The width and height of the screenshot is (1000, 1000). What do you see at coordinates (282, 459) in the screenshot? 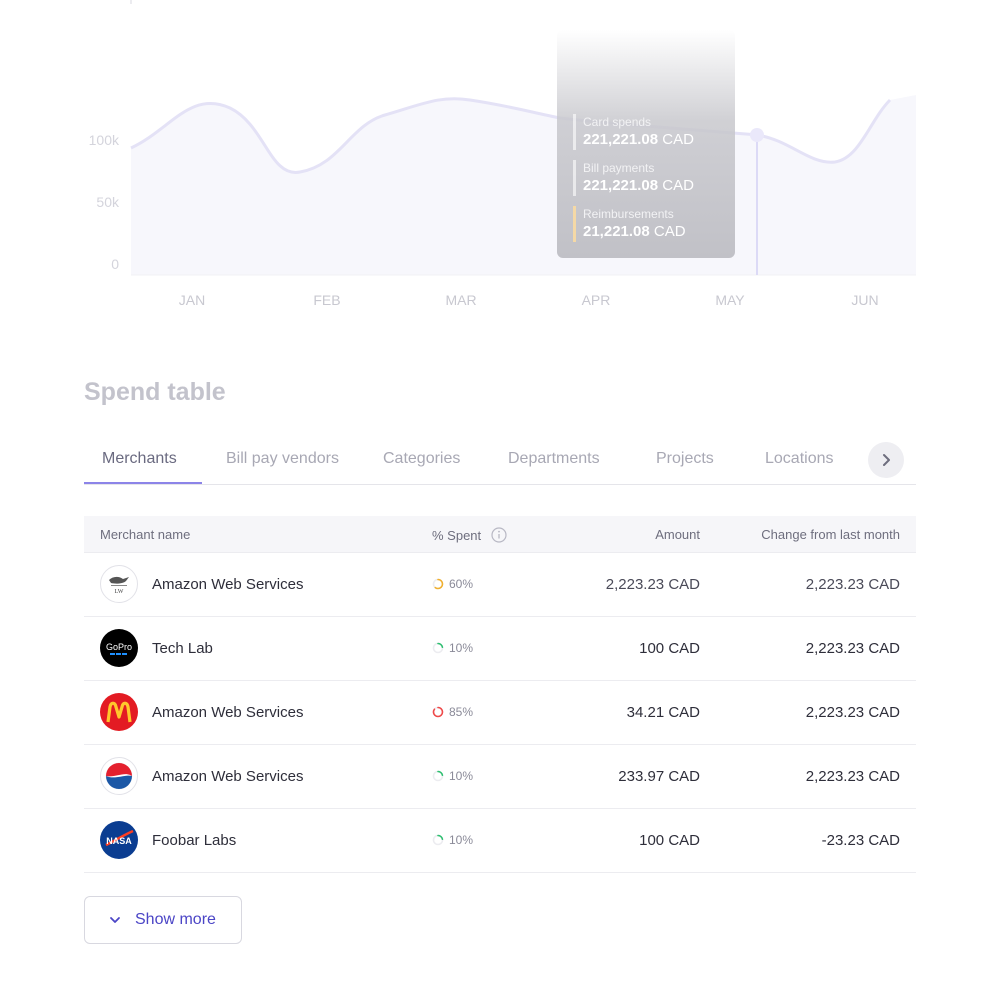
I see `tab-bill-pay-vendors: Bill pay vendors` at bounding box center [282, 459].